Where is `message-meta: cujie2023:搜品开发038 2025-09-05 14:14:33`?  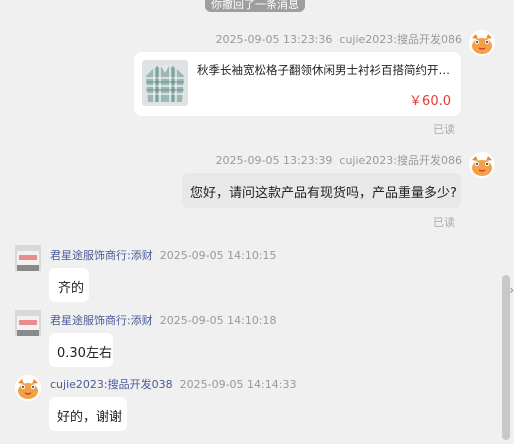
message-meta: cujie2023:搜品开发038 2025-09-05 14:14:33 is located at coordinates (173, 384).